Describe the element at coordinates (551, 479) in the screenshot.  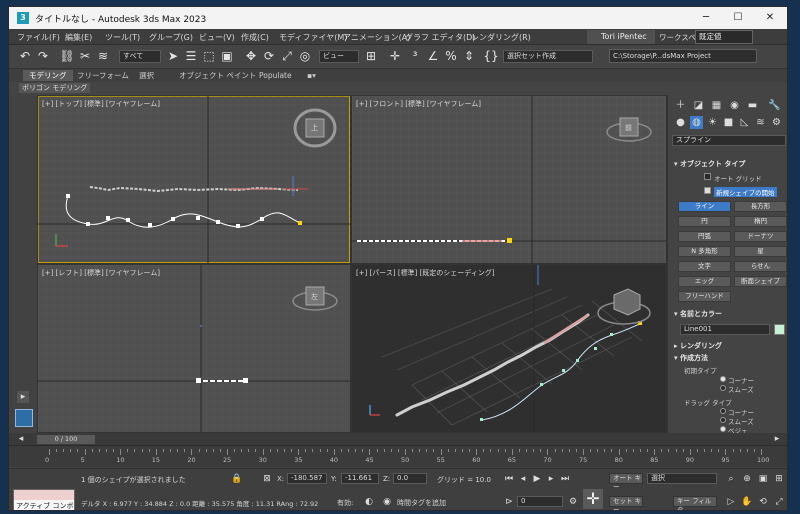
I see `next-frame-icon: ▸` at that location.